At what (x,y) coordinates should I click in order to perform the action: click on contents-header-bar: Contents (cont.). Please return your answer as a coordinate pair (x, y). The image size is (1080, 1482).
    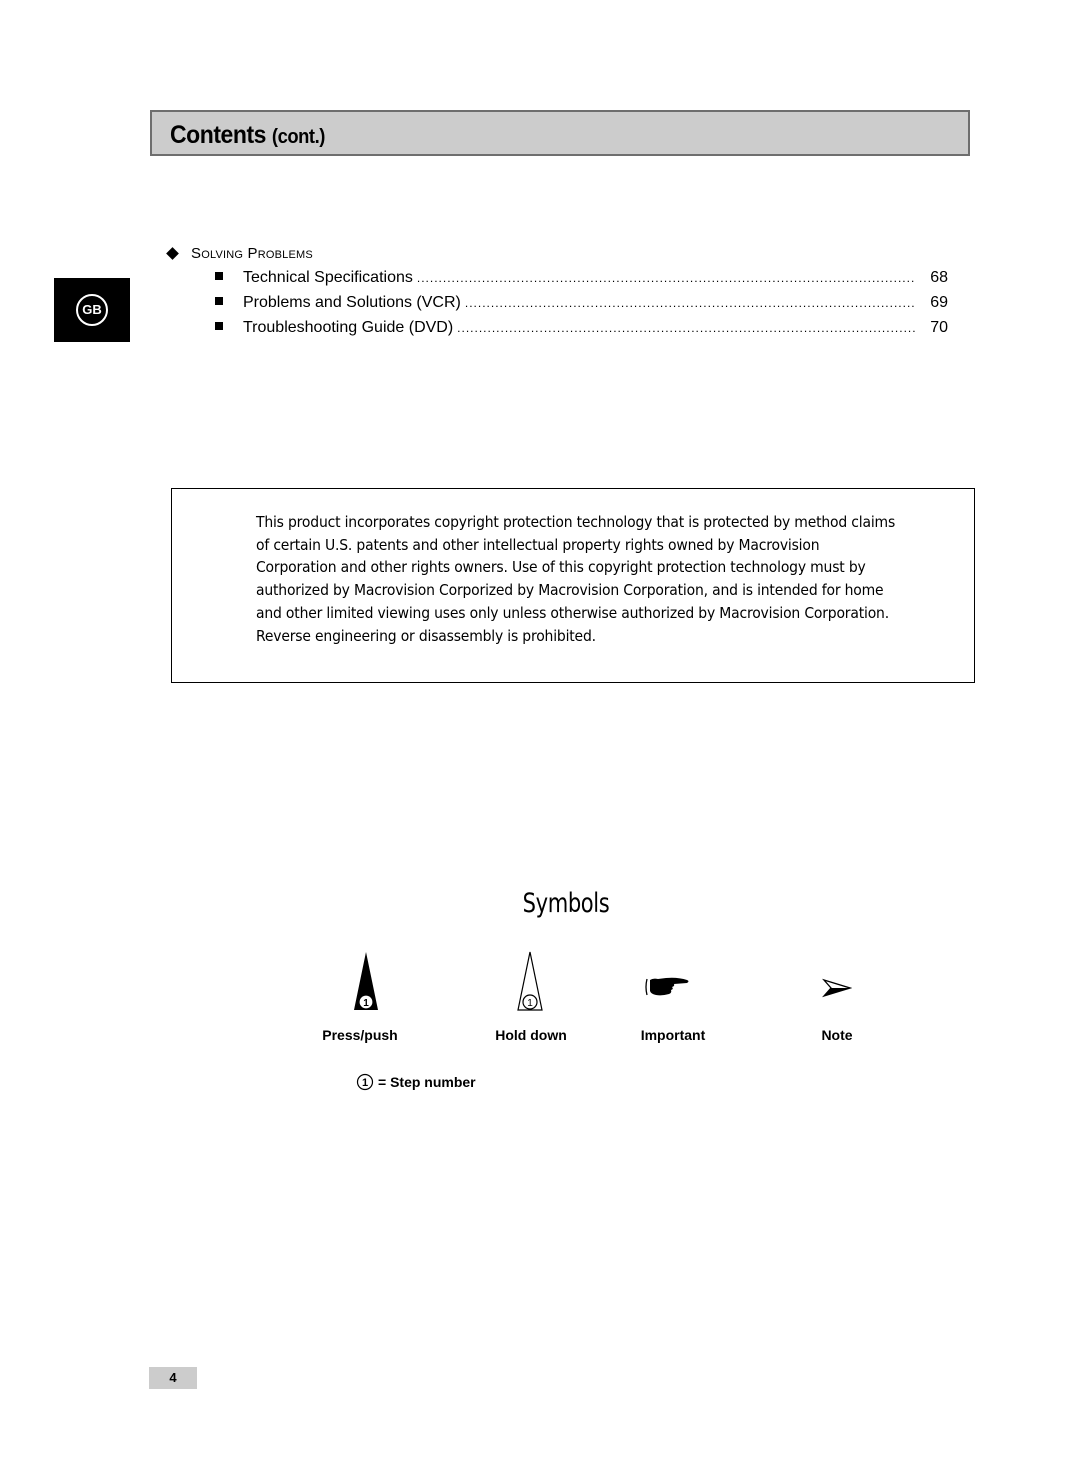
    Looking at the image, I should click on (560, 133).